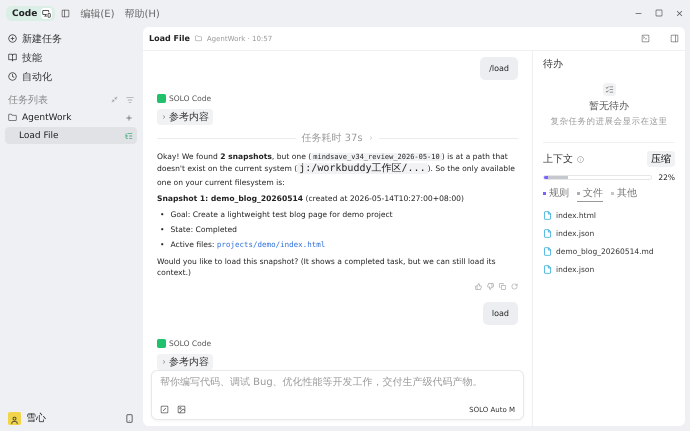  Describe the element at coordinates (609, 106) in the screenshot. I see `empty-title: 暂无待办` at that location.